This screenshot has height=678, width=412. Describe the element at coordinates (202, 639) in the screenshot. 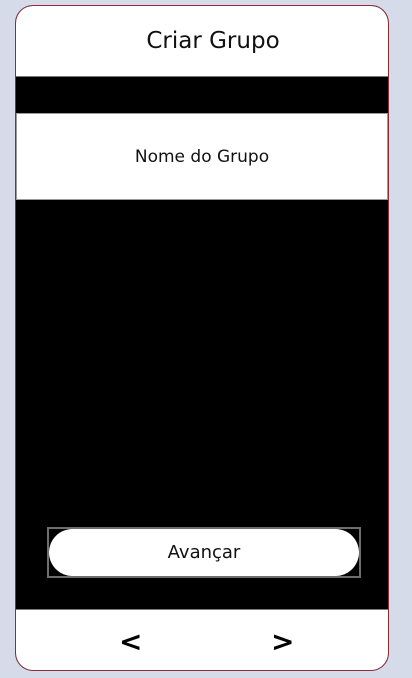

I see `footer-nav-bar: < >` at that location.